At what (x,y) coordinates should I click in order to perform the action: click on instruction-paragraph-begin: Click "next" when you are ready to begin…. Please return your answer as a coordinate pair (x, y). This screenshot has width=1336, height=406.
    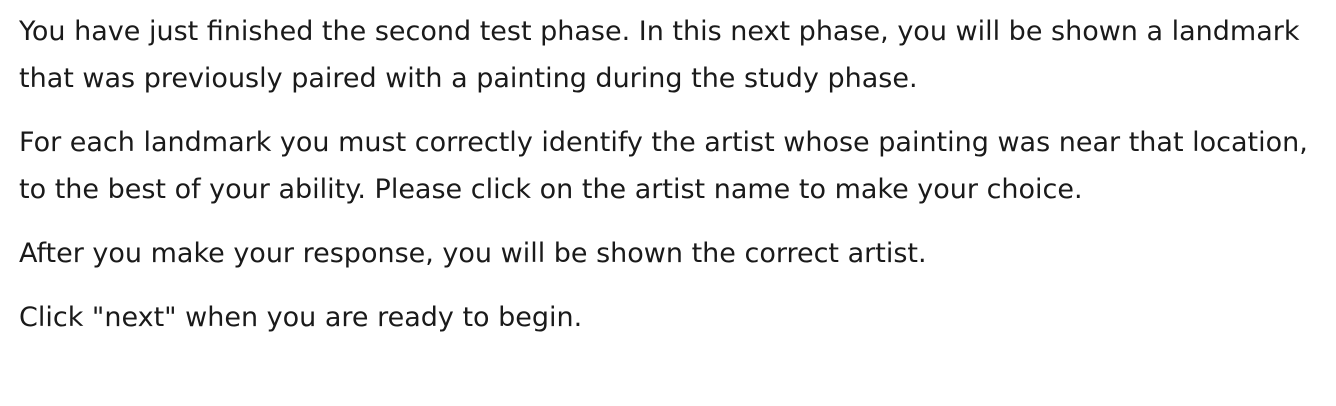
    Looking at the image, I should click on (301, 317).